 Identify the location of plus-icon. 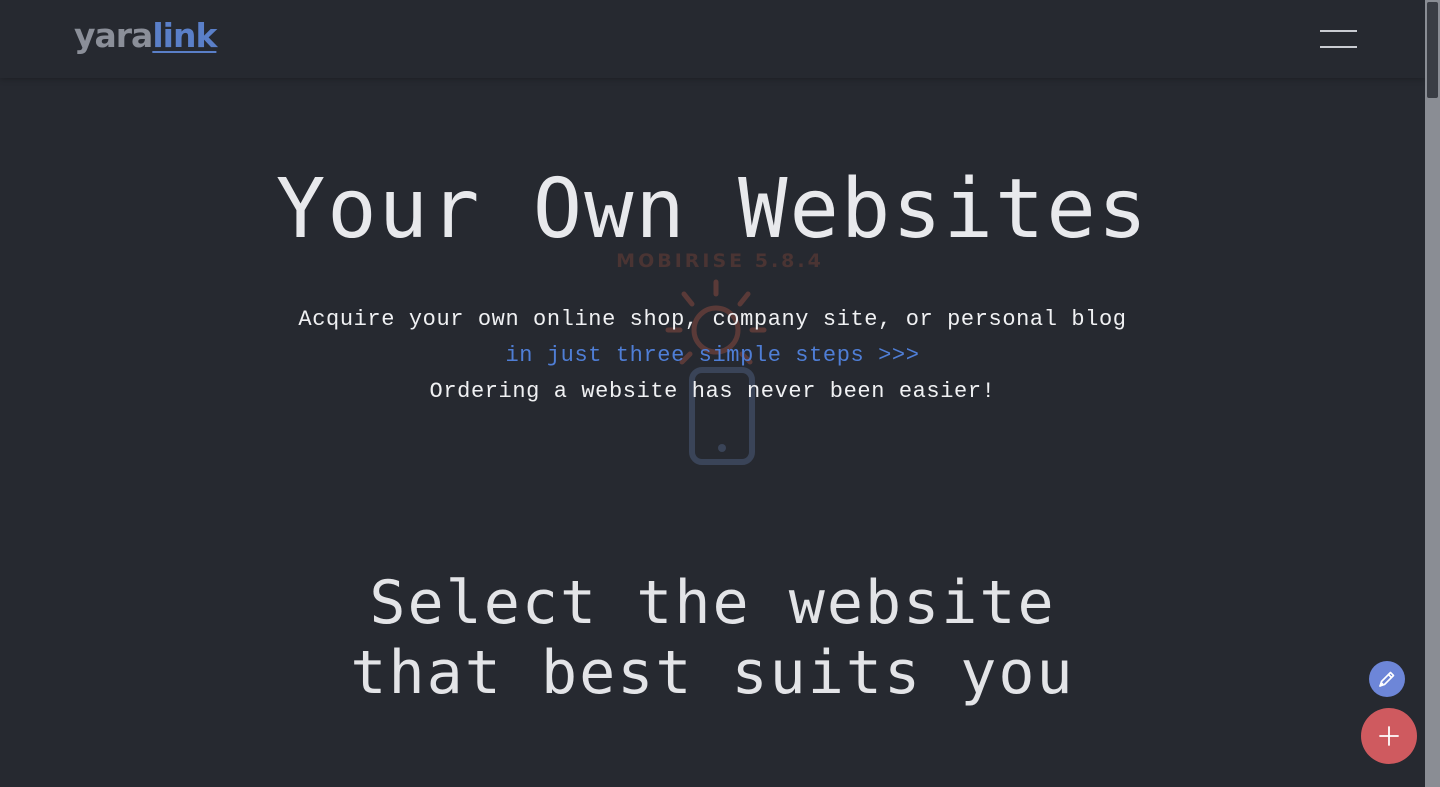
(1389, 736).